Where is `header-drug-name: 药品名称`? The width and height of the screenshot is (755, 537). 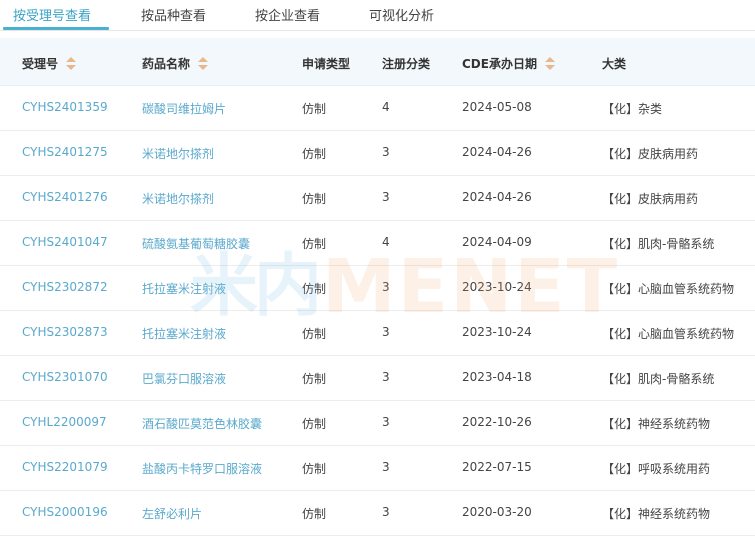
header-drug-name: 药品名称 is located at coordinates (175, 63).